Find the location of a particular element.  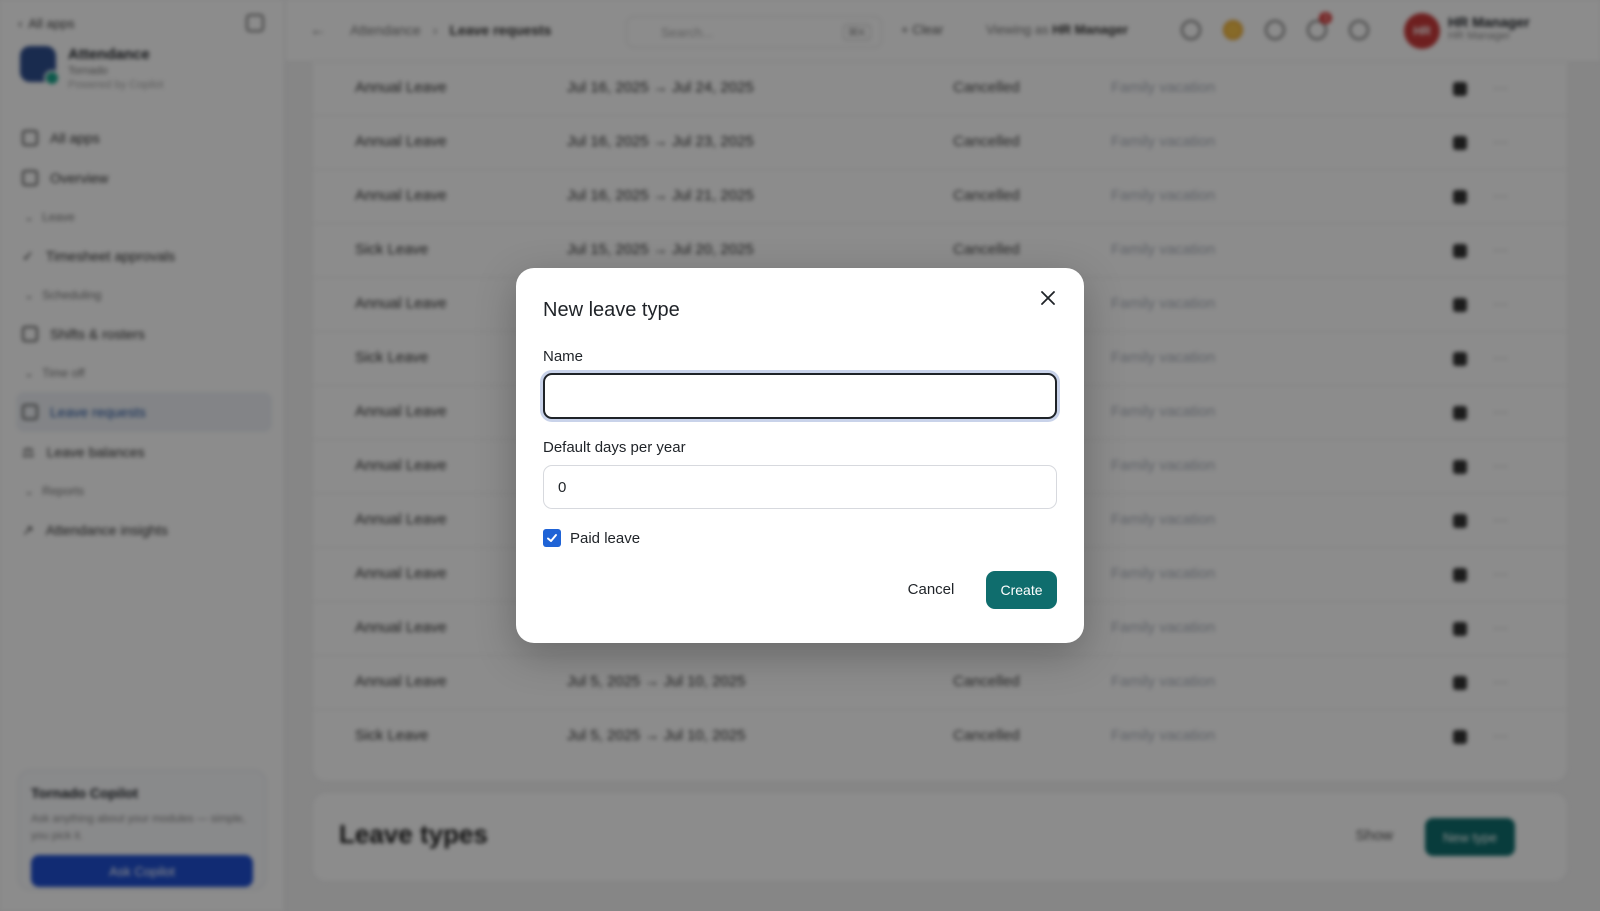

paid-leave-label: Paid leave is located at coordinates (605, 538).